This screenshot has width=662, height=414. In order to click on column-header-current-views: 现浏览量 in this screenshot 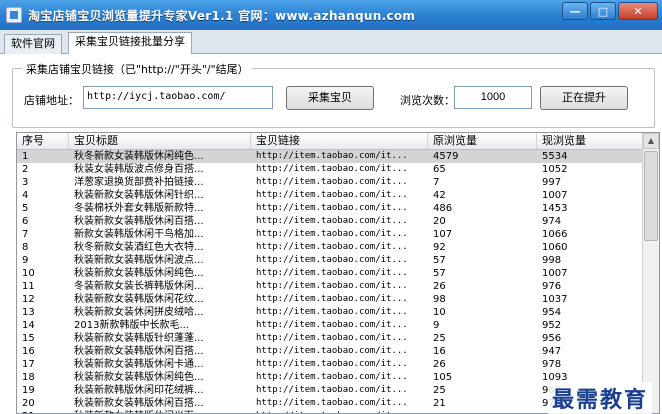, I will do `click(598, 141)`.